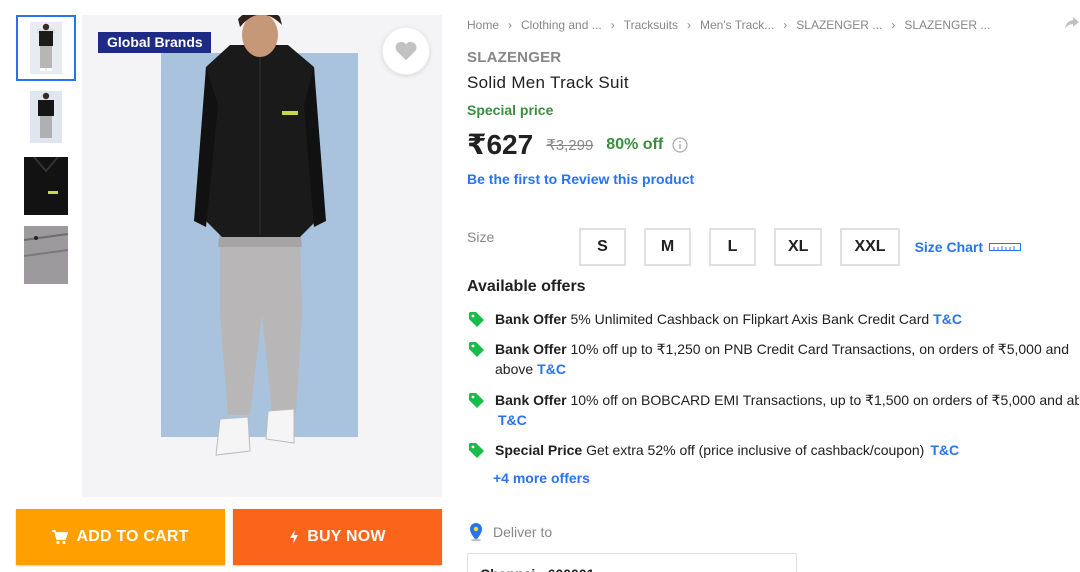  I want to click on breadcrumb-item: Tracksuits, so click(651, 25).